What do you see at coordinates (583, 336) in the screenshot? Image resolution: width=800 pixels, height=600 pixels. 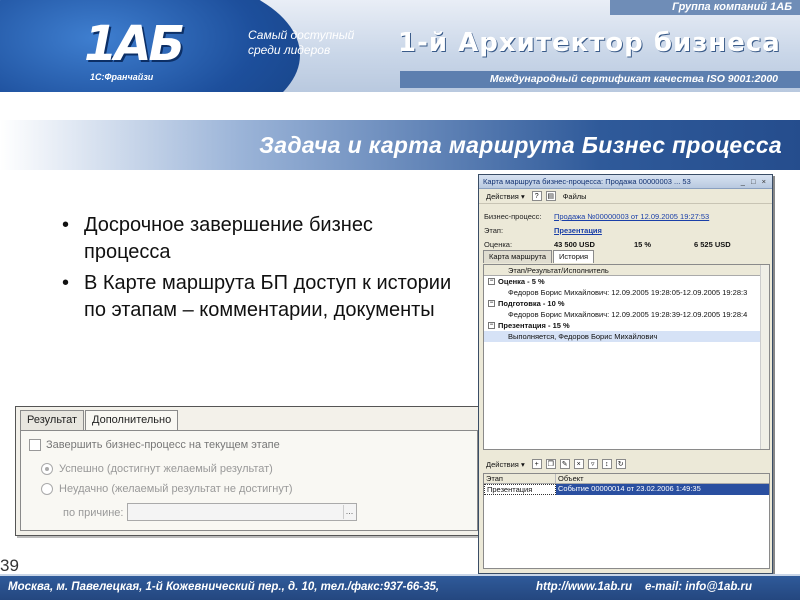 I see `tree-row-text: Выполняется, Федоров Борис Михайлович` at bounding box center [583, 336].